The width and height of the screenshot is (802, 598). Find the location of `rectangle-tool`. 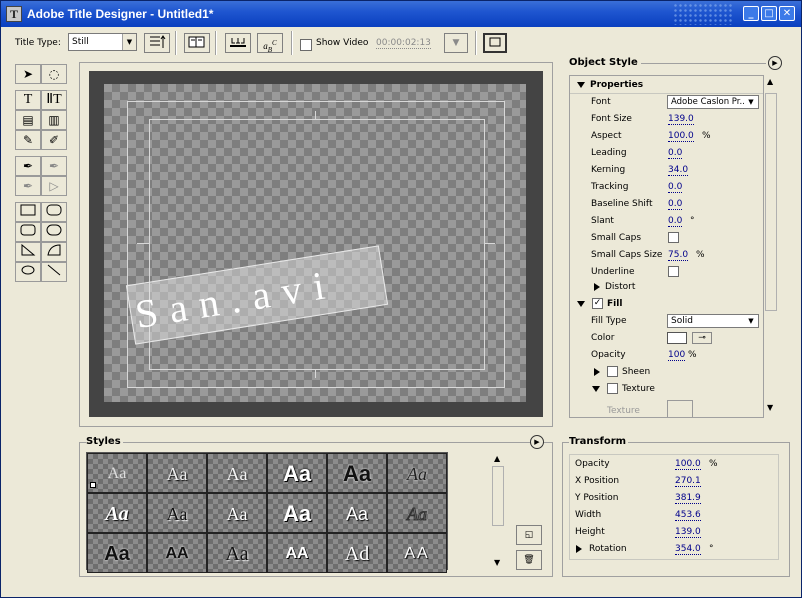

rectangle-tool is located at coordinates (28, 212).